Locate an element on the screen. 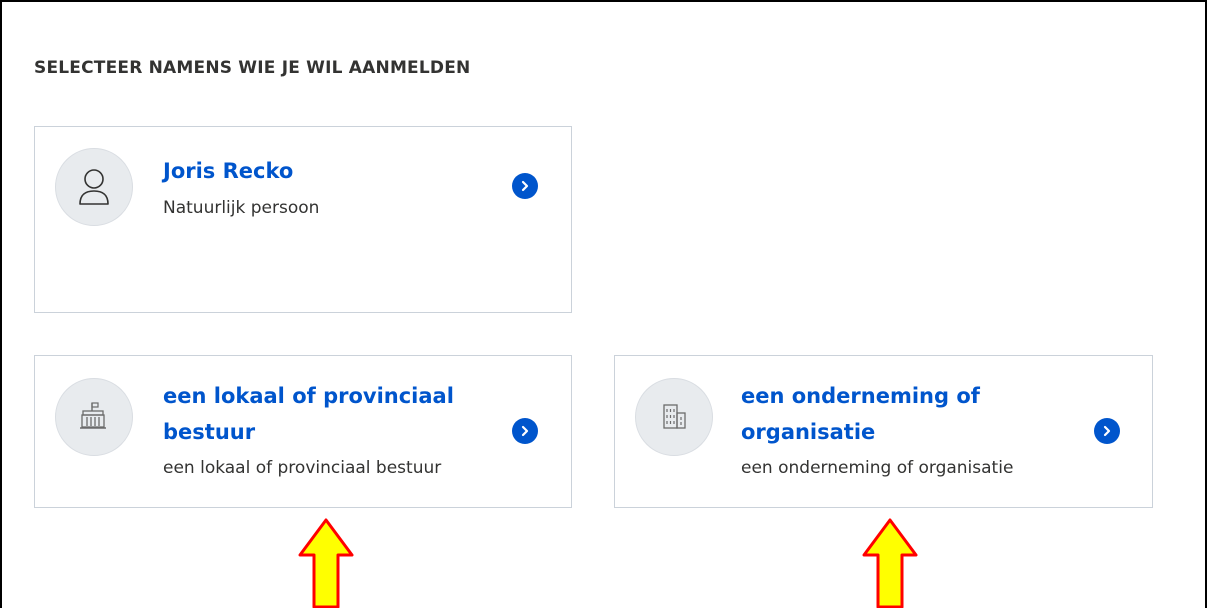 The height and width of the screenshot is (608, 1207). option-subtitle: een onderneming of organisatie is located at coordinates (877, 468).